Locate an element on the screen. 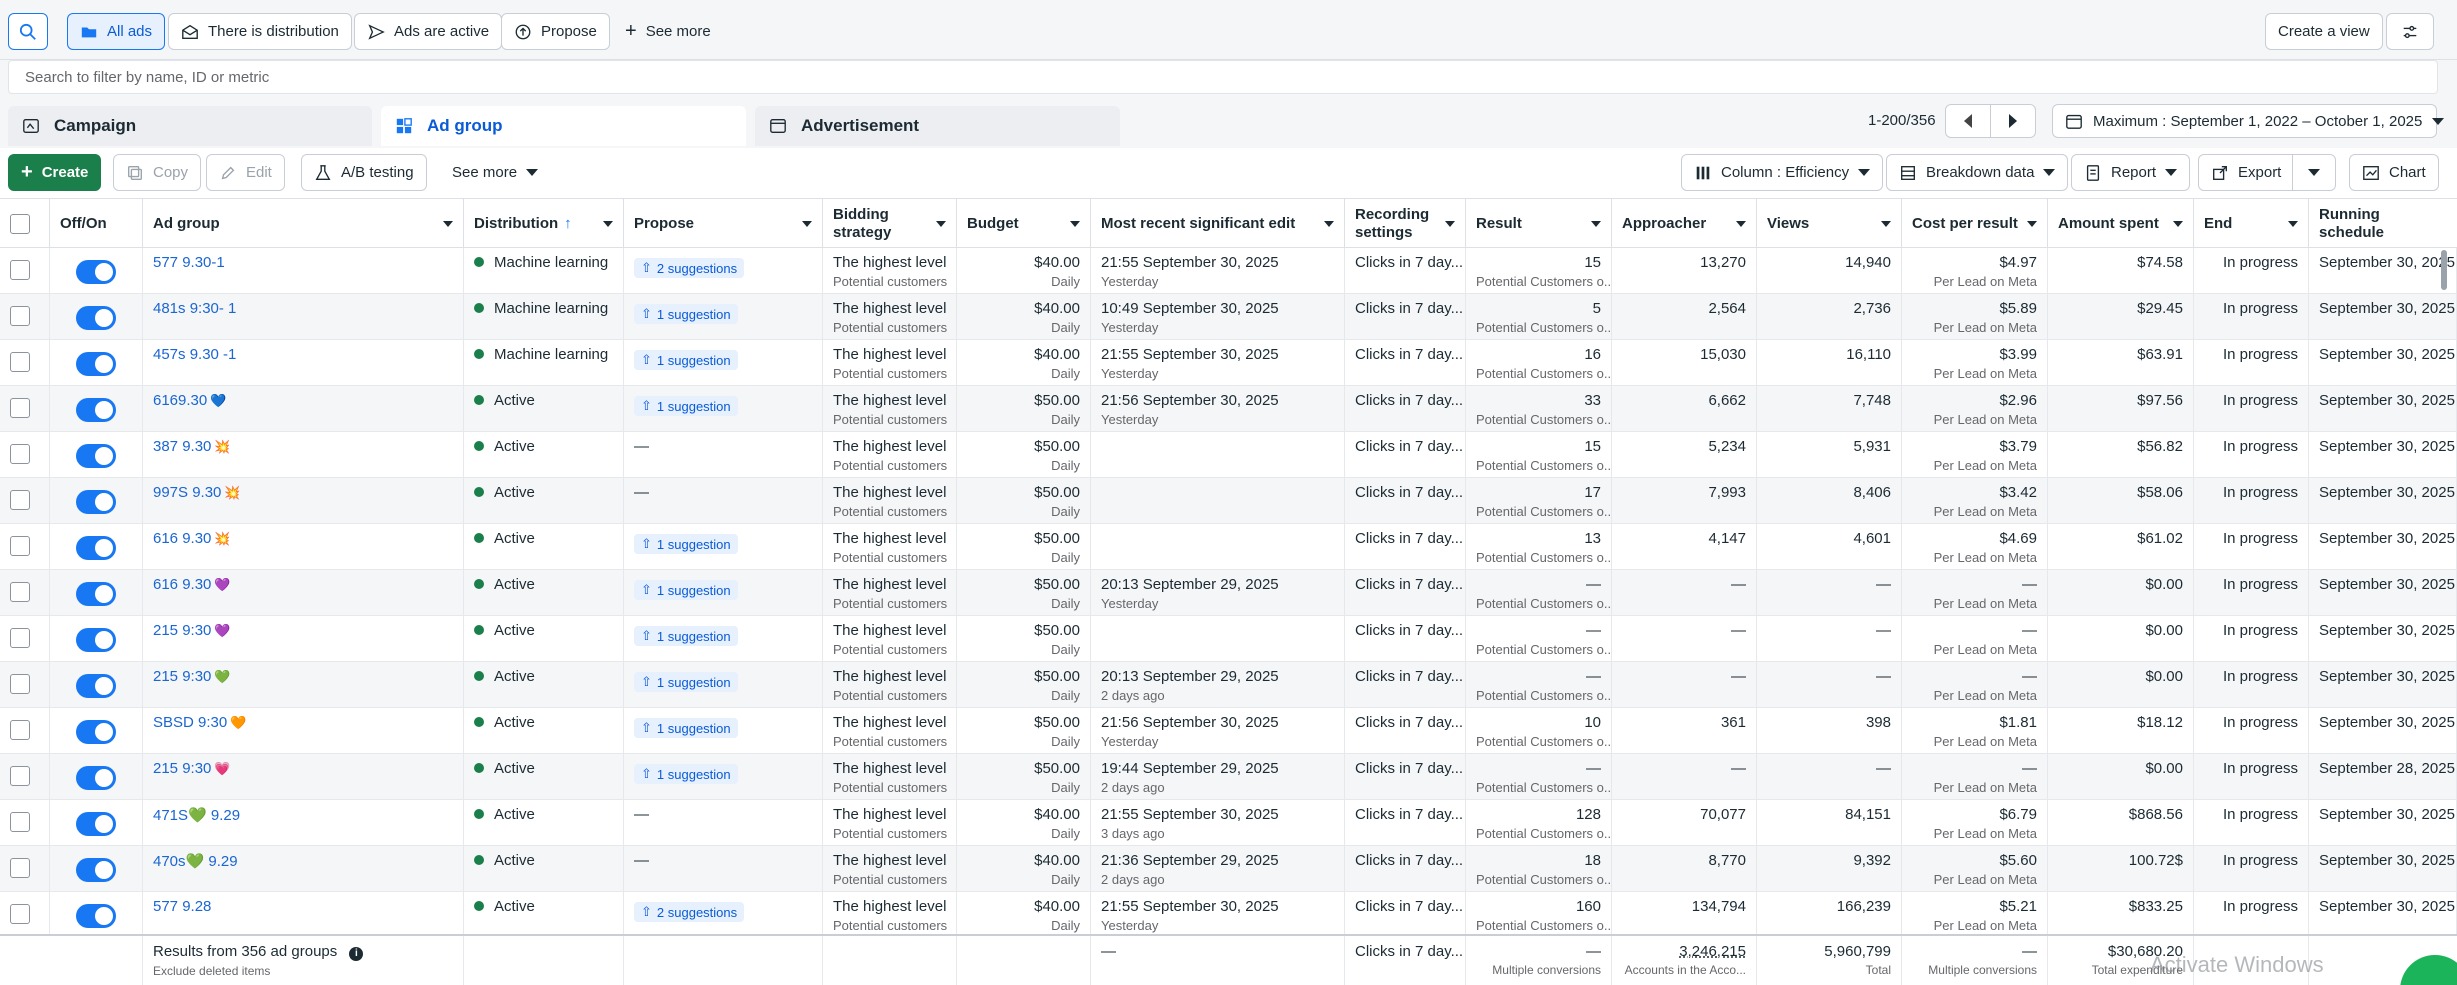 This screenshot has width=2457, height=985. filter-see-more-button: + See more is located at coordinates (668, 31).